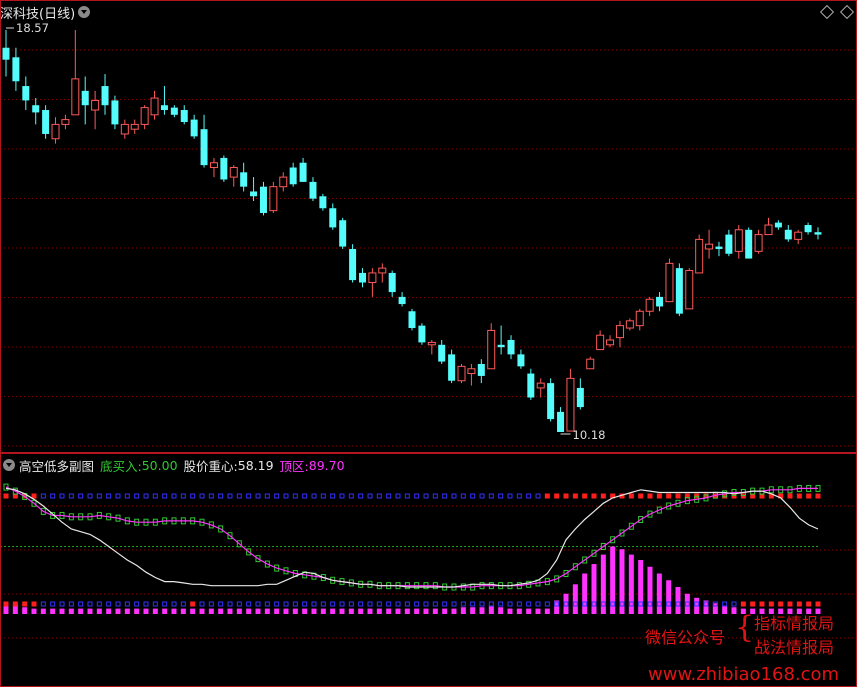  Describe the element at coordinates (745, 627) in the screenshot. I see `watermark-brace: {` at that location.